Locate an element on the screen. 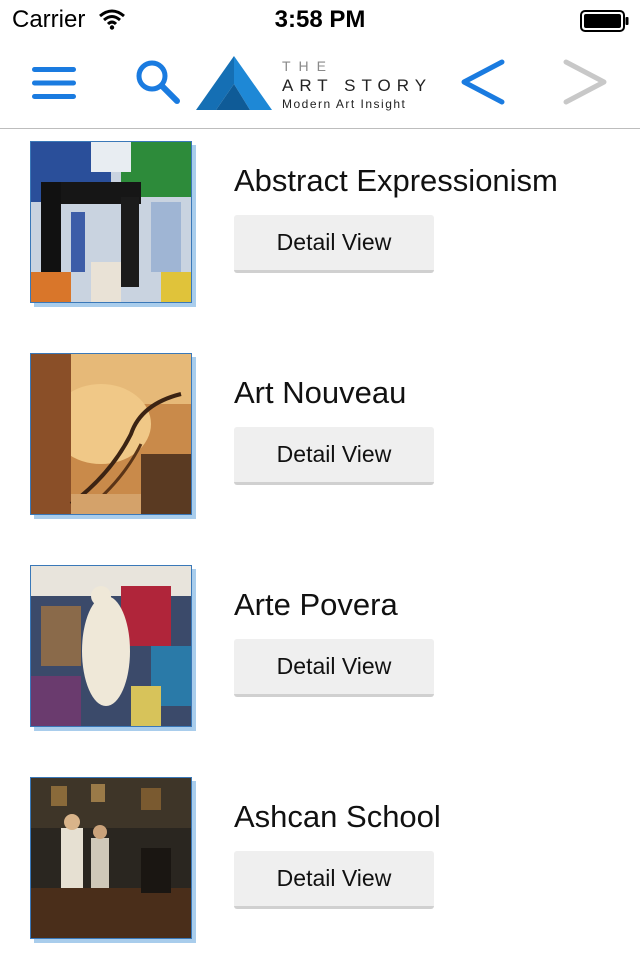 This screenshot has height=960, width=640. ashcan-school-painting-image is located at coordinates (111, 858).